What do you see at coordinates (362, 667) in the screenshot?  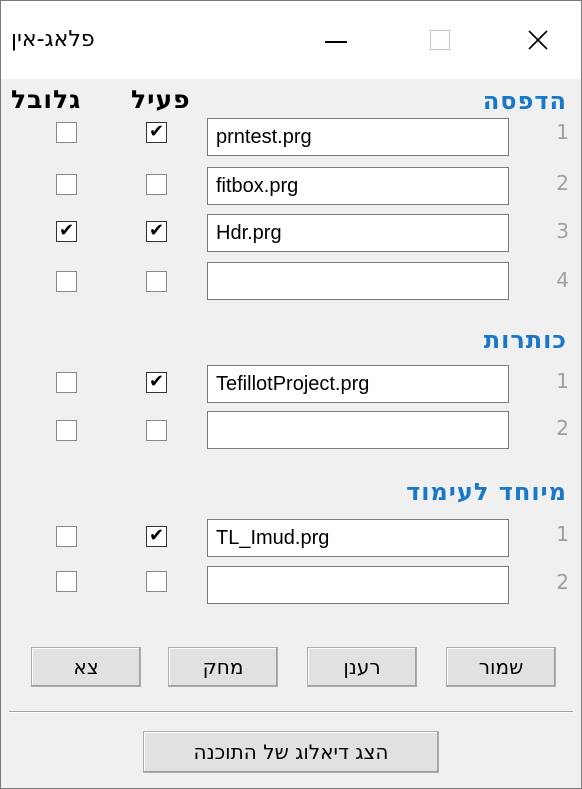 I see `refresh-button: רענן` at bounding box center [362, 667].